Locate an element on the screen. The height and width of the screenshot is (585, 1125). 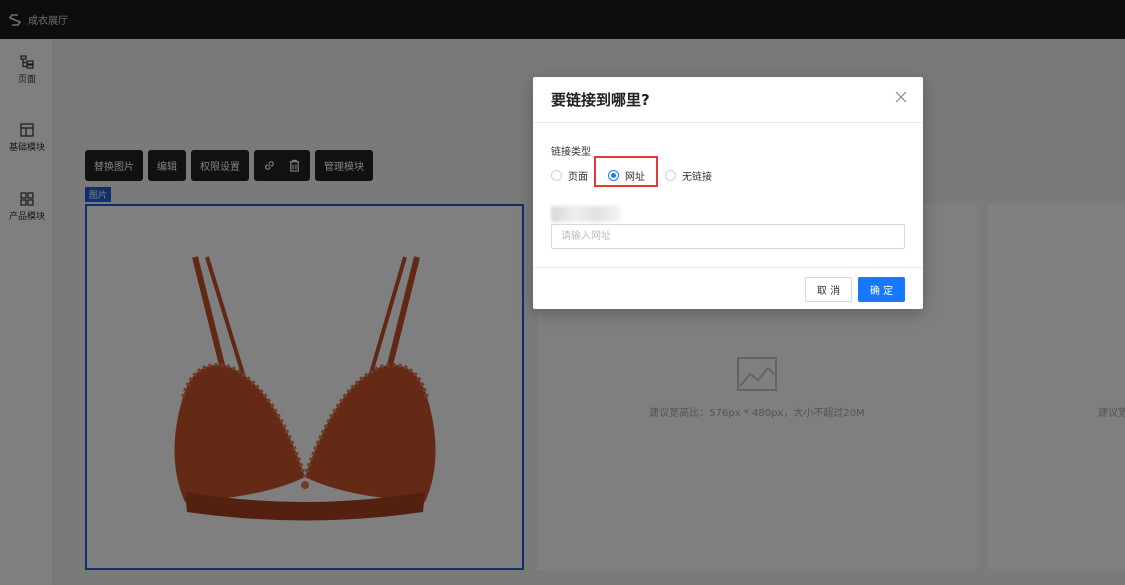
highlight-annotation is located at coordinates (626, 171).